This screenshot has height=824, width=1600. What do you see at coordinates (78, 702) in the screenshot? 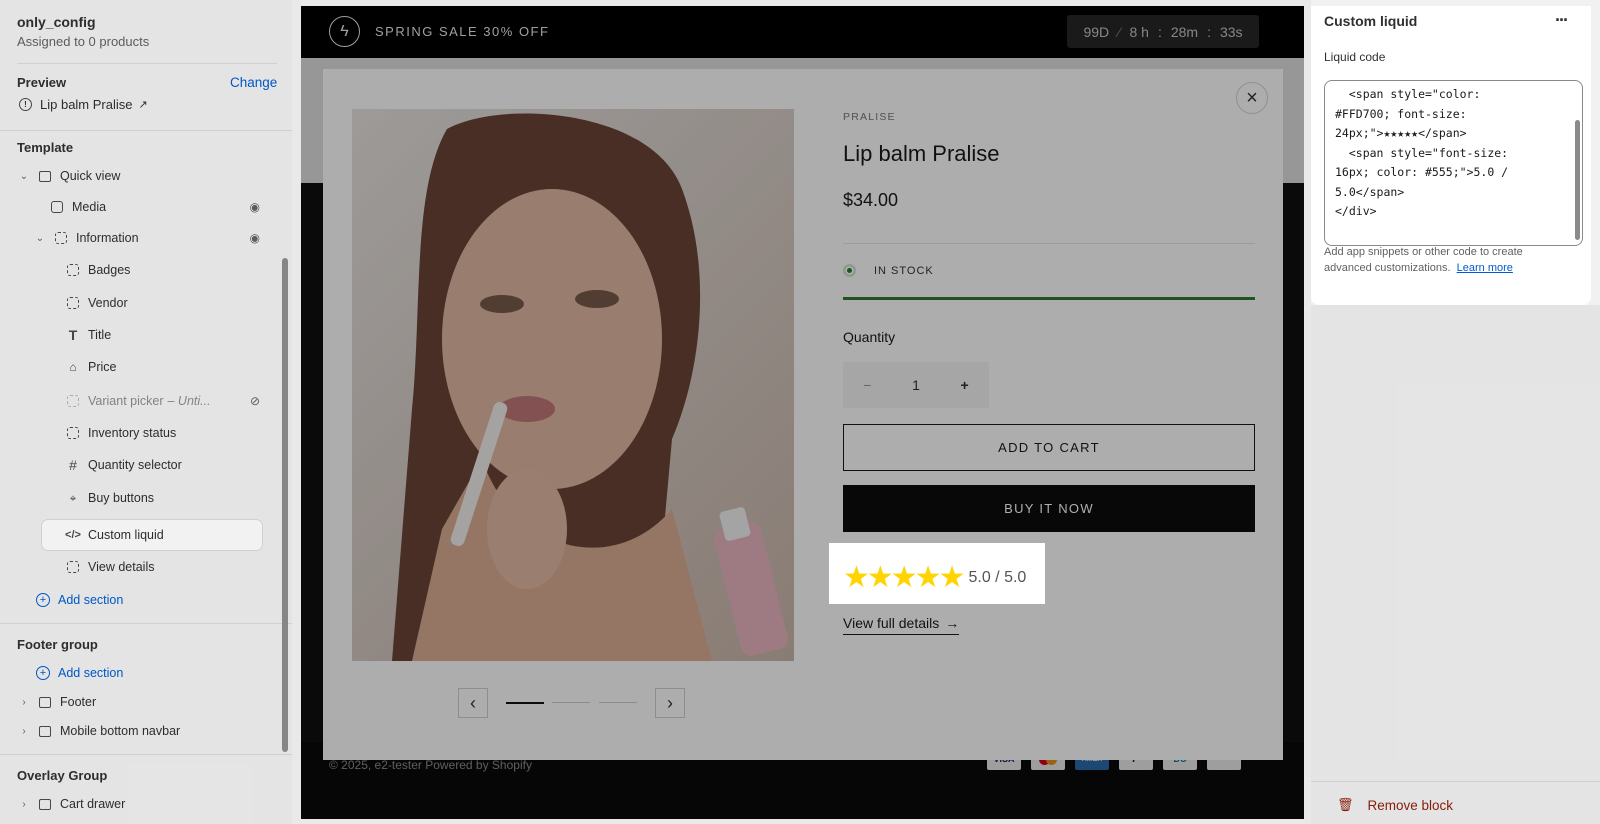
I see `footer-label: Footer` at bounding box center [78, 702].